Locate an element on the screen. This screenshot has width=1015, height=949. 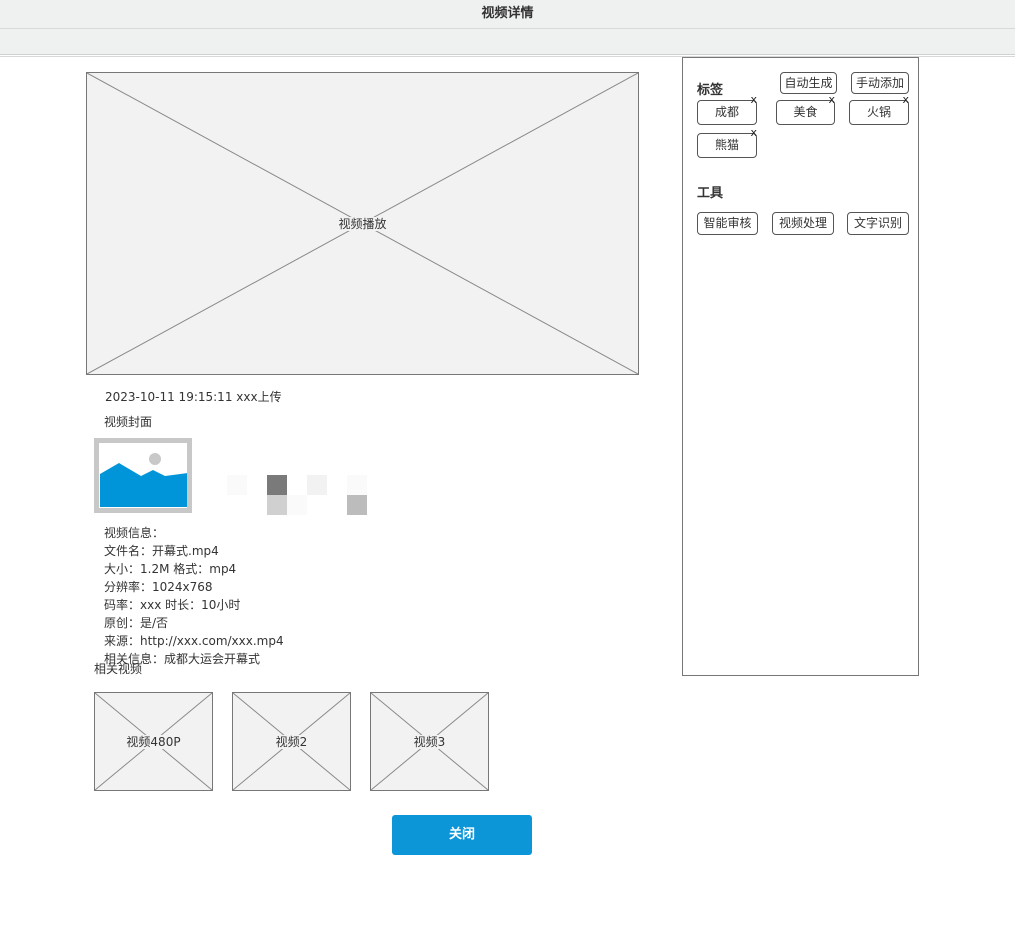
tag-chip: 火锅 x is located at coordinates (879, 109).